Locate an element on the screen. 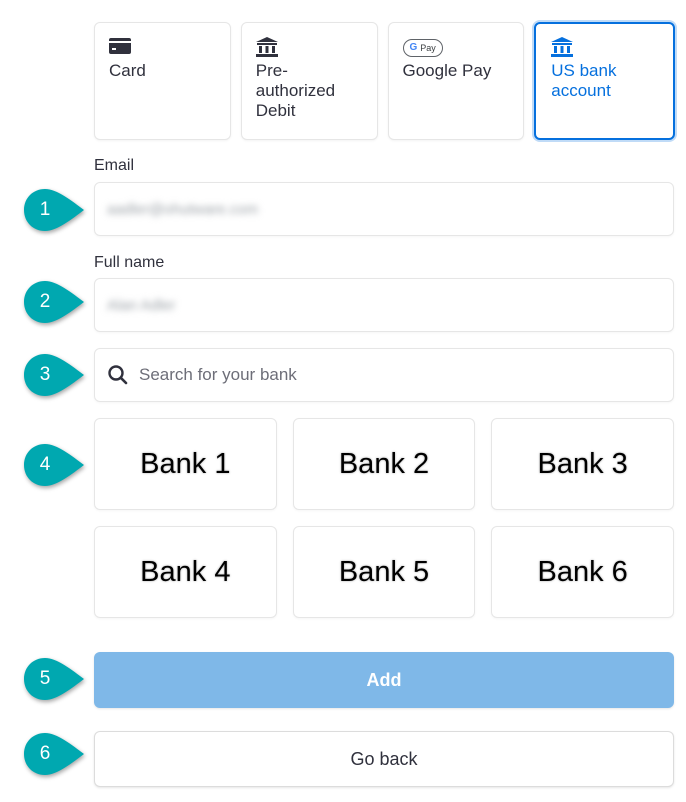  google-pay-icon: G Pay is located at coordinates (456, 47).